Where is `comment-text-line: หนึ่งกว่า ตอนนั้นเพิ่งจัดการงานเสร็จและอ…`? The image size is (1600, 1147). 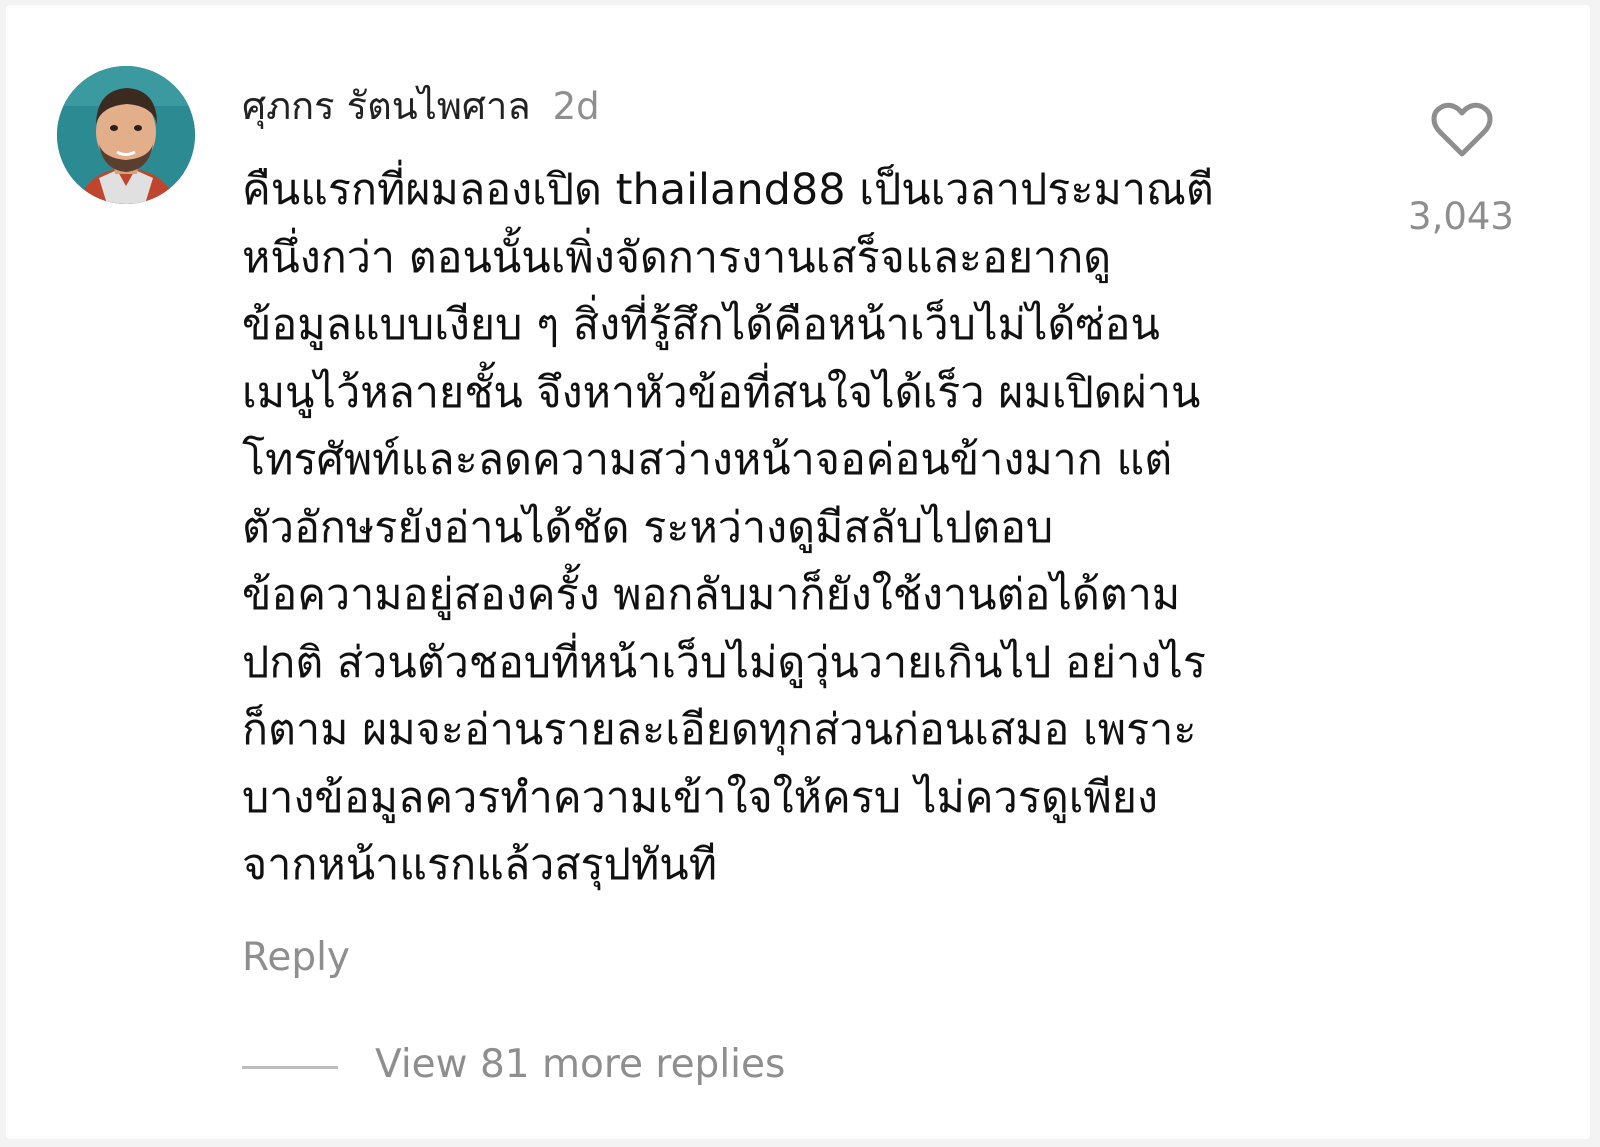 comment-text-line: หนึ่งกว่า ตอนนั้นเพิ่งจัดการงานเสร็จและอ… is located at coordinates (677, 257).